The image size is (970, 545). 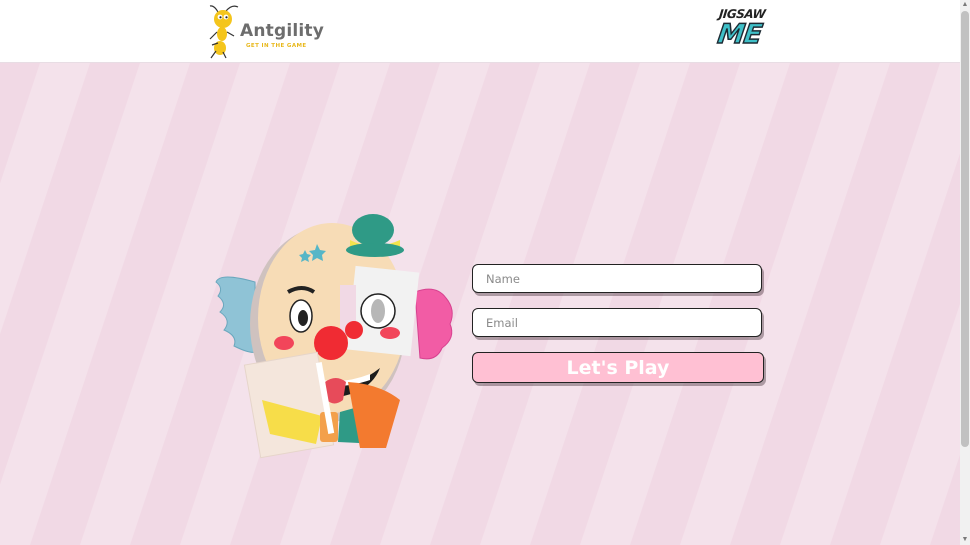 I want to click on clown-puzzle-illustration, so click(x=334, y=336).